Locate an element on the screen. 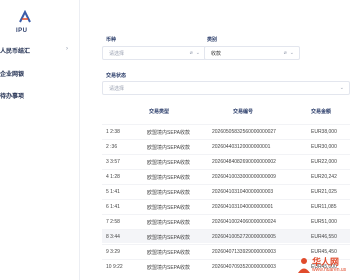 This screenshot has width=350, height=280. cell-amount: EUR20,242 is located at coordinates (324, 177).